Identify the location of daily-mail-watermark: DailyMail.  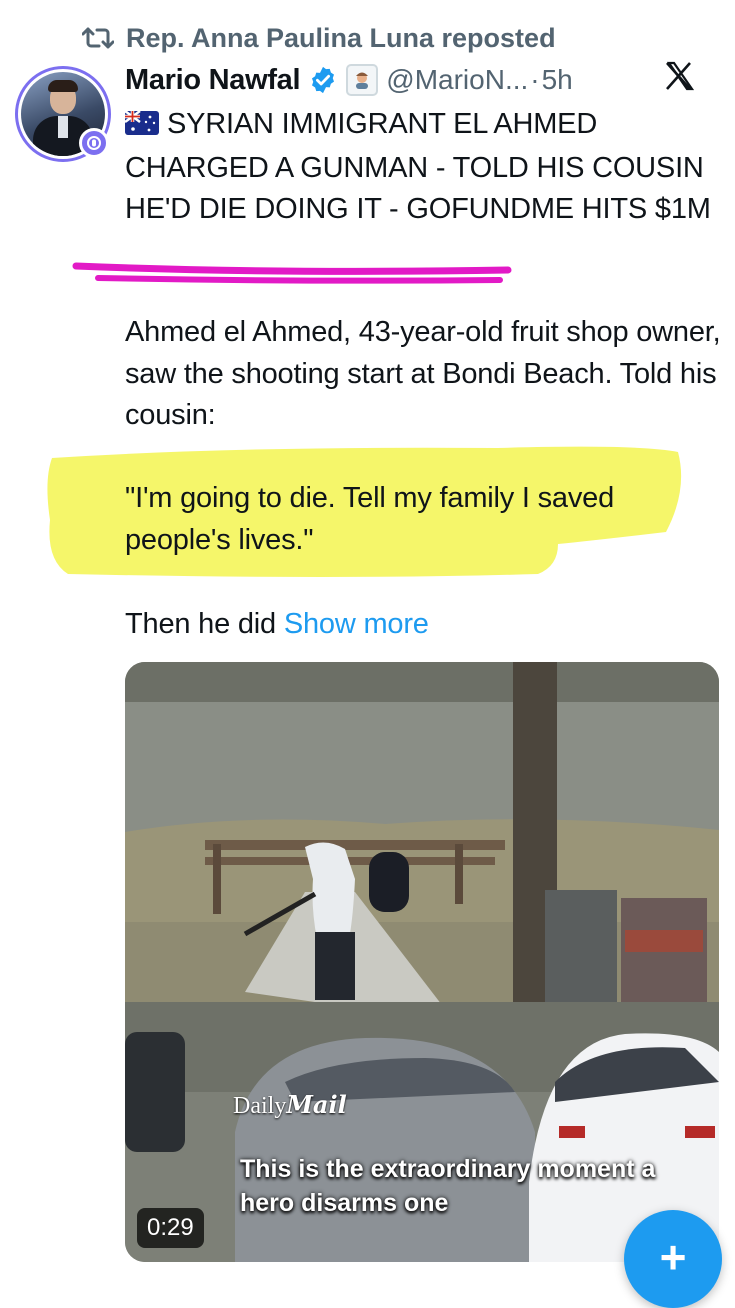
(290, 1104).